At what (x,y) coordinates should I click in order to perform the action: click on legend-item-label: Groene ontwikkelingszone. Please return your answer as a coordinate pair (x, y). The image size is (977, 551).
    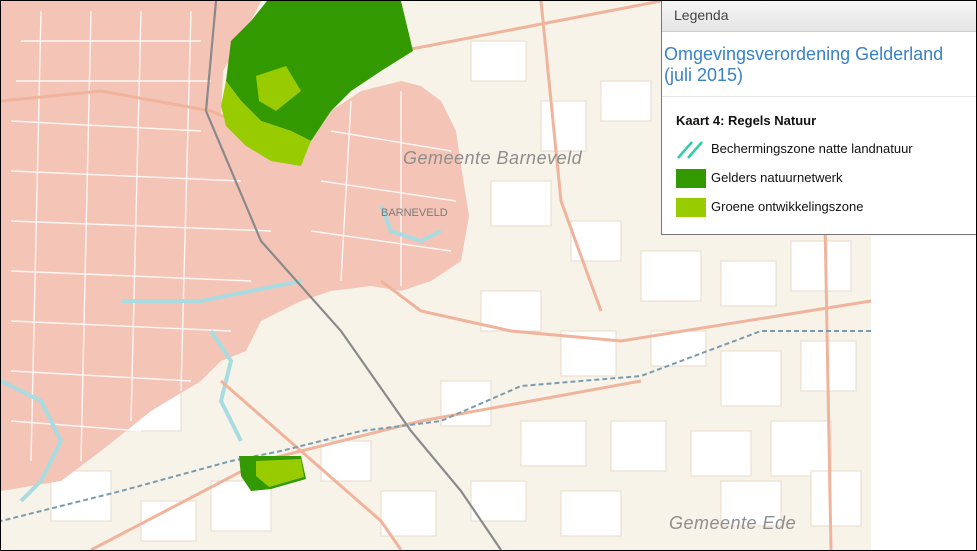
    Looking at the image, I should click on (787, 206).